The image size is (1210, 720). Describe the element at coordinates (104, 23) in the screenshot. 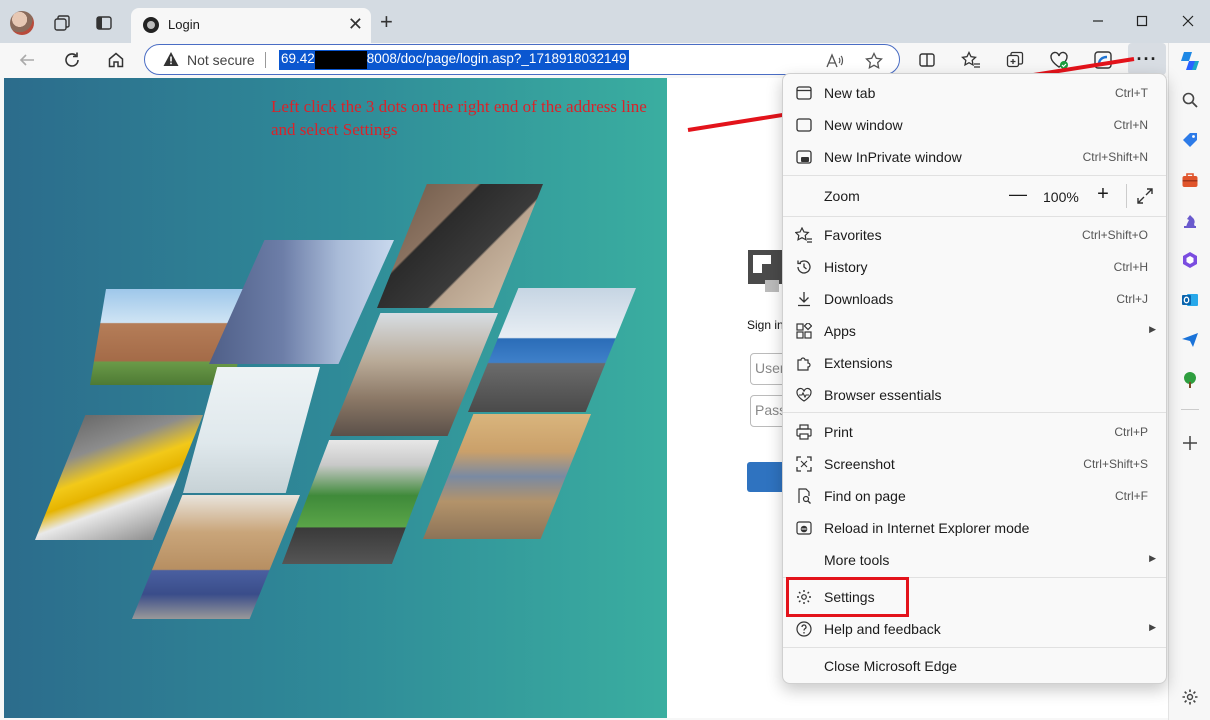

I see `tab-actions-icon` at that location.